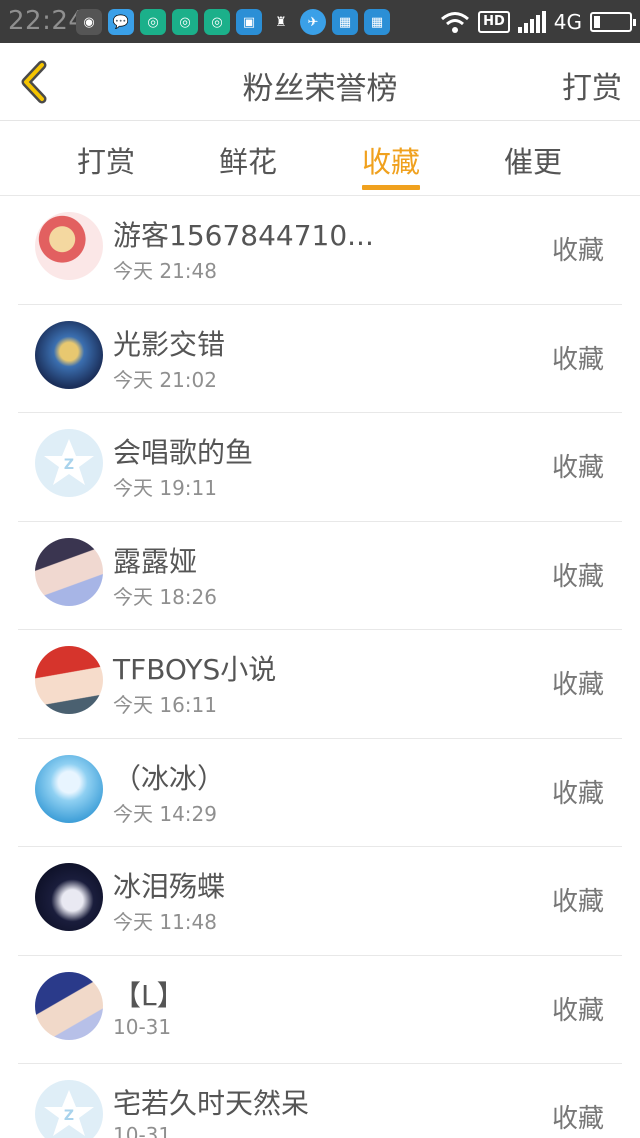 The height and width of the screenshot is (1138, 640). Describe the element at coordinates (567, 22) in the screenshot. I see `network-type: 4G` at that location.